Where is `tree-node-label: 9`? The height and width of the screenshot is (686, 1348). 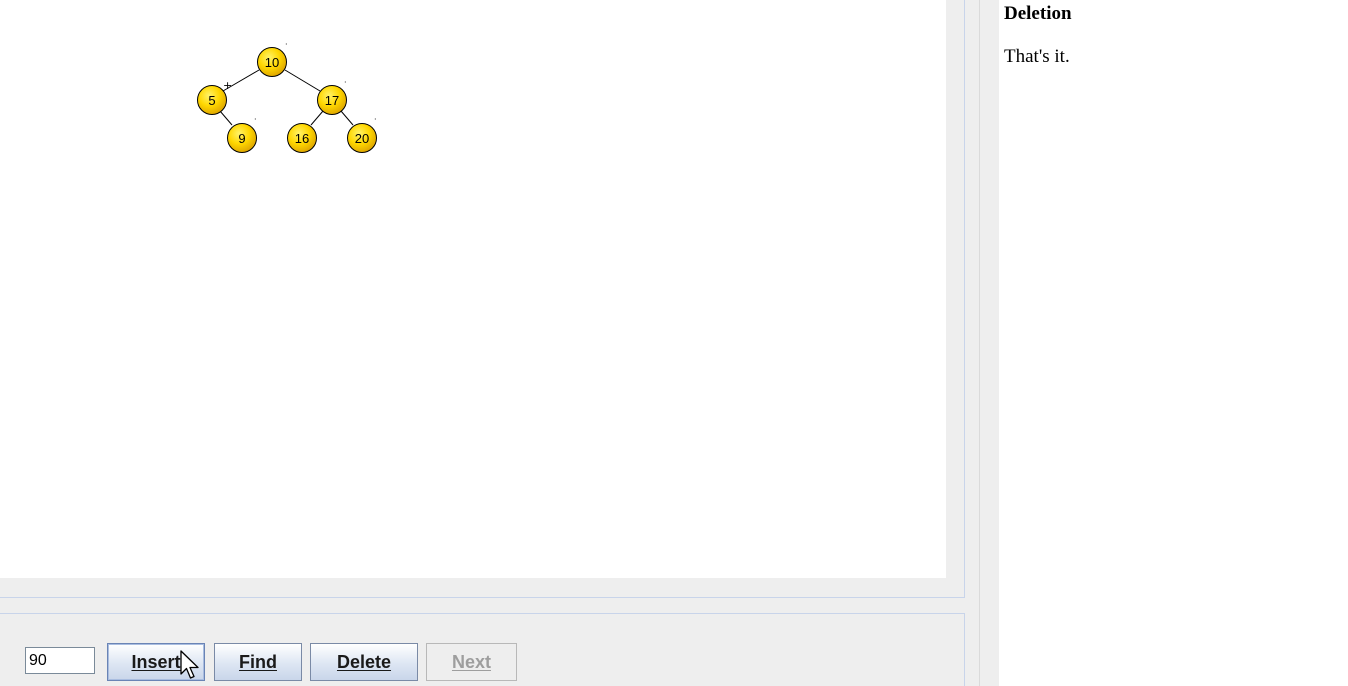
tree-node-label: 9 is located at coordinates (241, 138).